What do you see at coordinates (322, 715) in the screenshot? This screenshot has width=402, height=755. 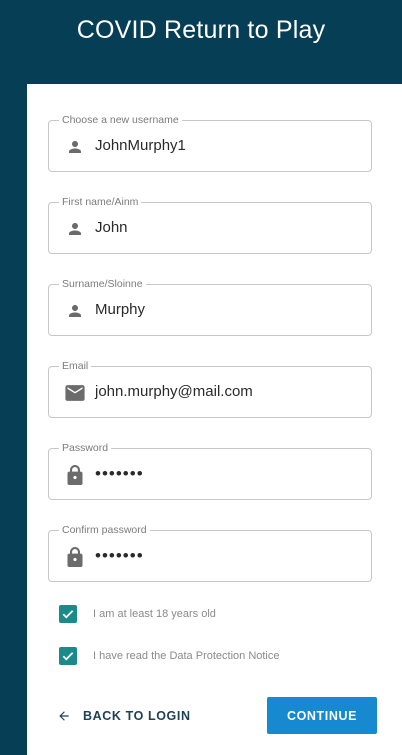 I see `continue-button: CONTINUE` at bounding box center [322, 715].